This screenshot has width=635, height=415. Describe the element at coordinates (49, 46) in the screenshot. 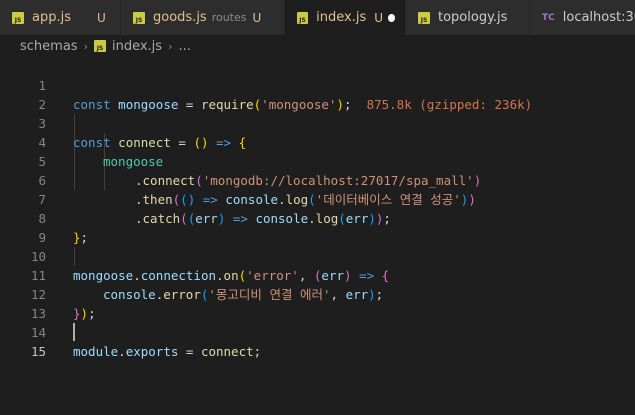

I see `breadcrumb-folder: schemas` at that location.